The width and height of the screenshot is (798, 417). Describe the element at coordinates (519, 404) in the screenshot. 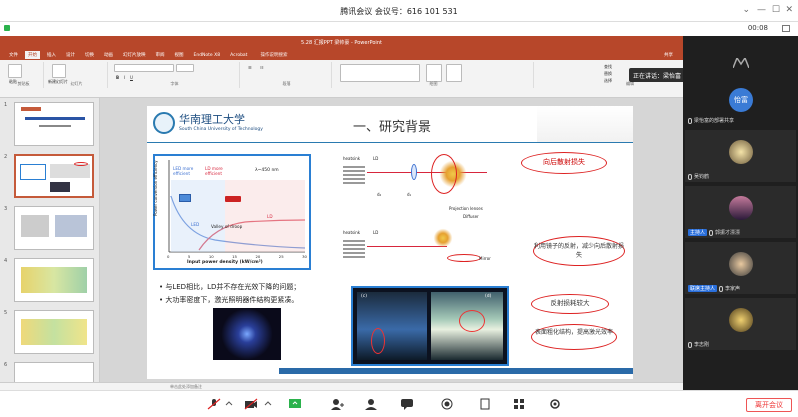

I see `apps-icon` at that location.